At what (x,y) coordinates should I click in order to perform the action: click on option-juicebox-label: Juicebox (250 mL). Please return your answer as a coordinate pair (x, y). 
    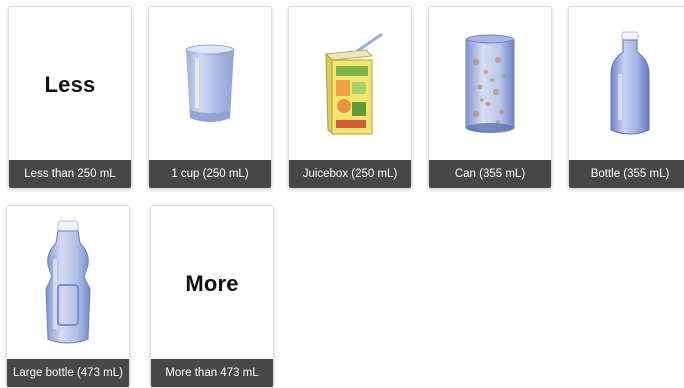
    Looking at the image, I should click on (350, 174).